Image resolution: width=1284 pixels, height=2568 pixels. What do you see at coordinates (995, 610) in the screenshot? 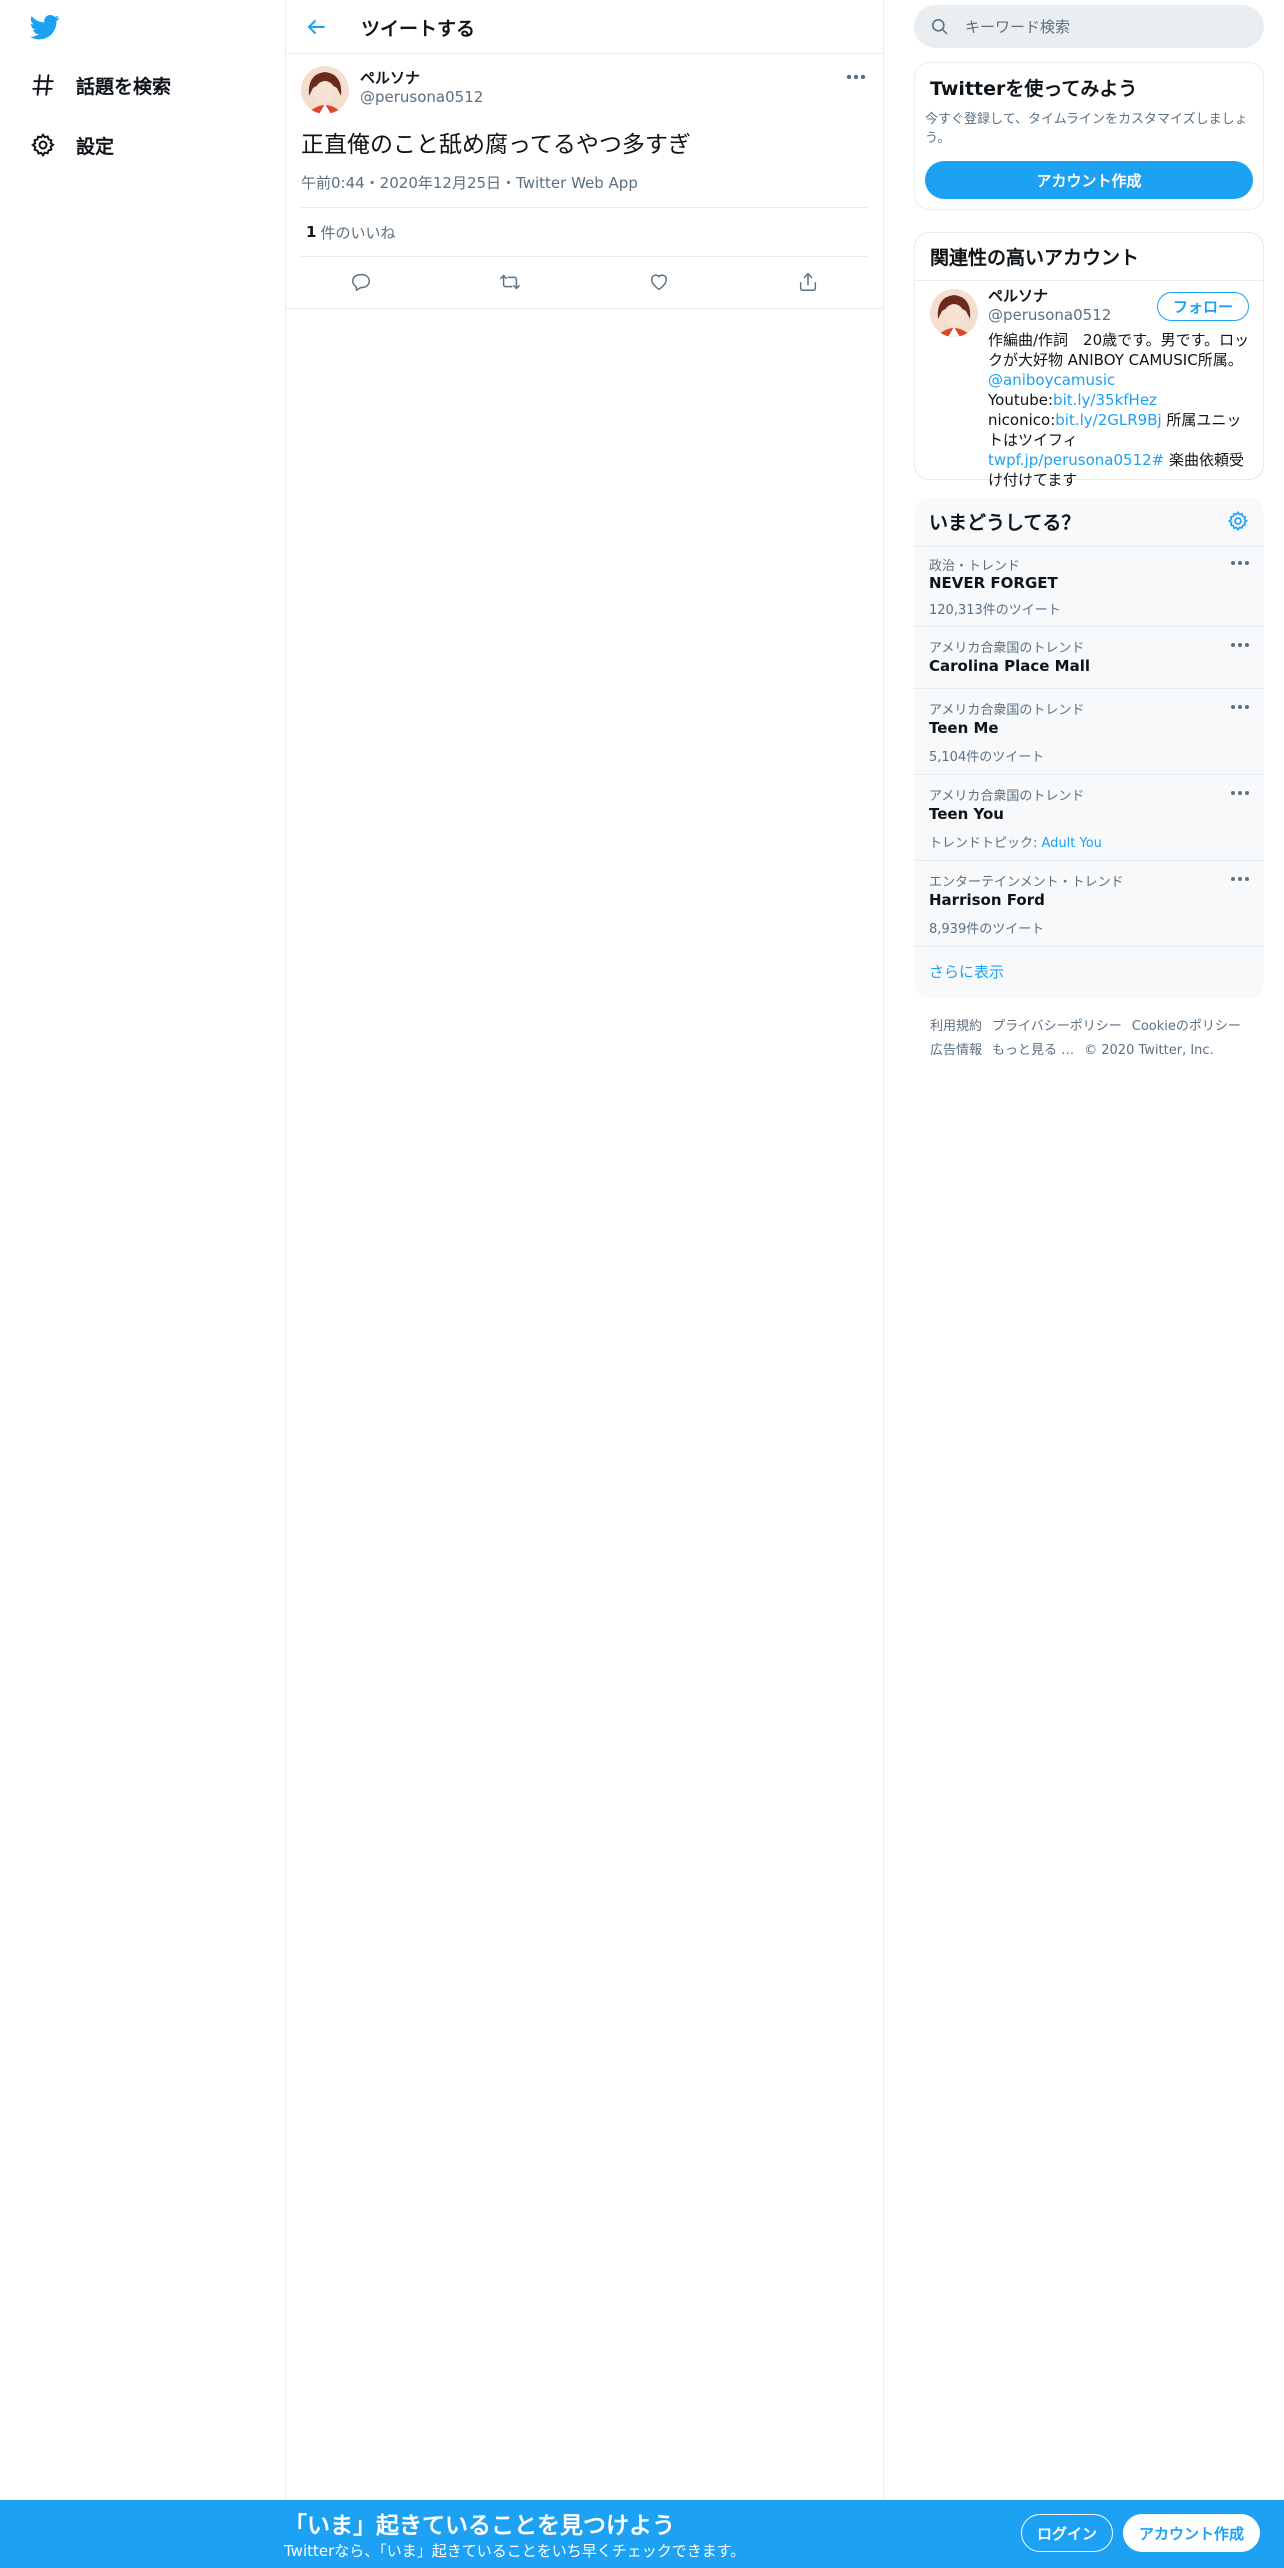
I see `trend-count: 120,313件のツイート` at bounding box center [995, 610].